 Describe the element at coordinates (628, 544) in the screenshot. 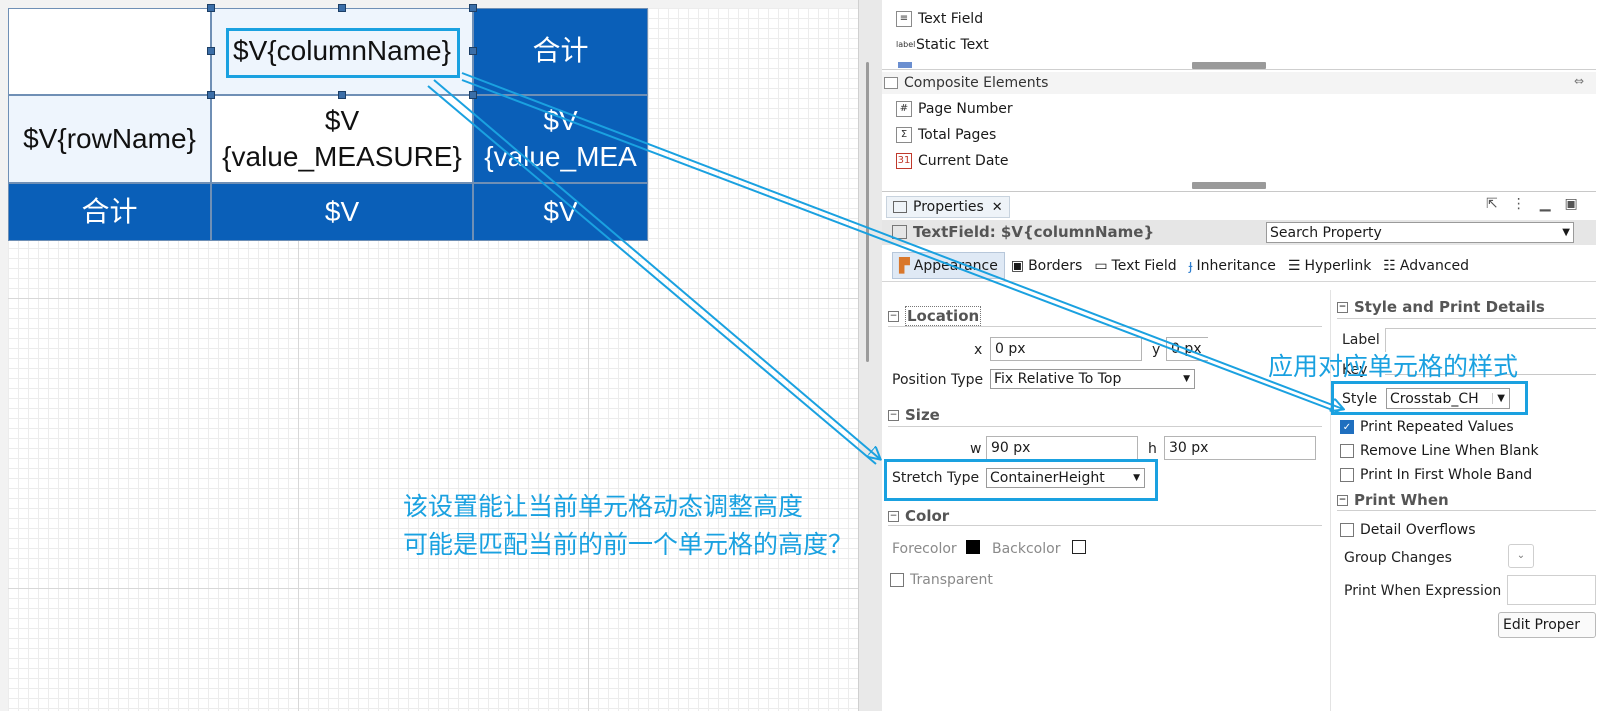

I see `annotation-stretch-note-line2: 可能是匹配当前的前一个单元格的高度？` at that location.